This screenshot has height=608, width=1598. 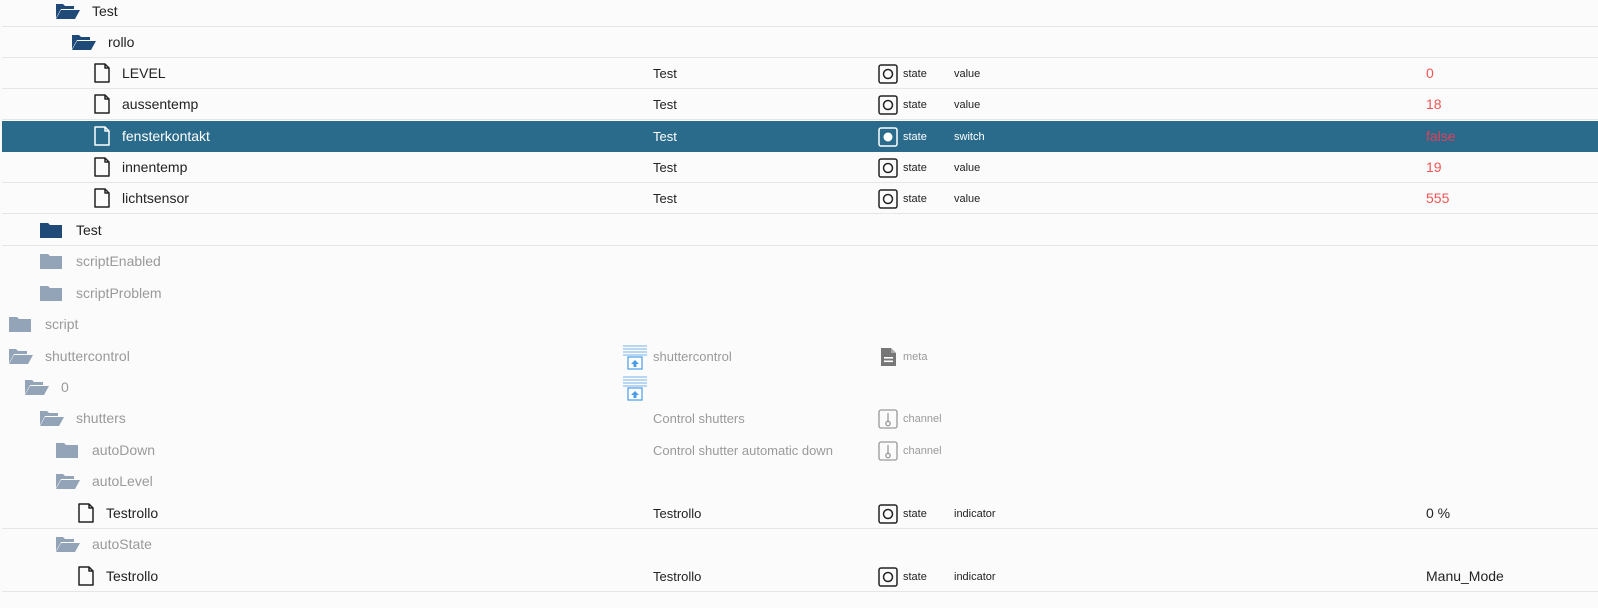 What do you see at coordinates (743, 450) in the screenshot?
I see `row-description: Control shutter automatic down` at bounding box center [743, 450].